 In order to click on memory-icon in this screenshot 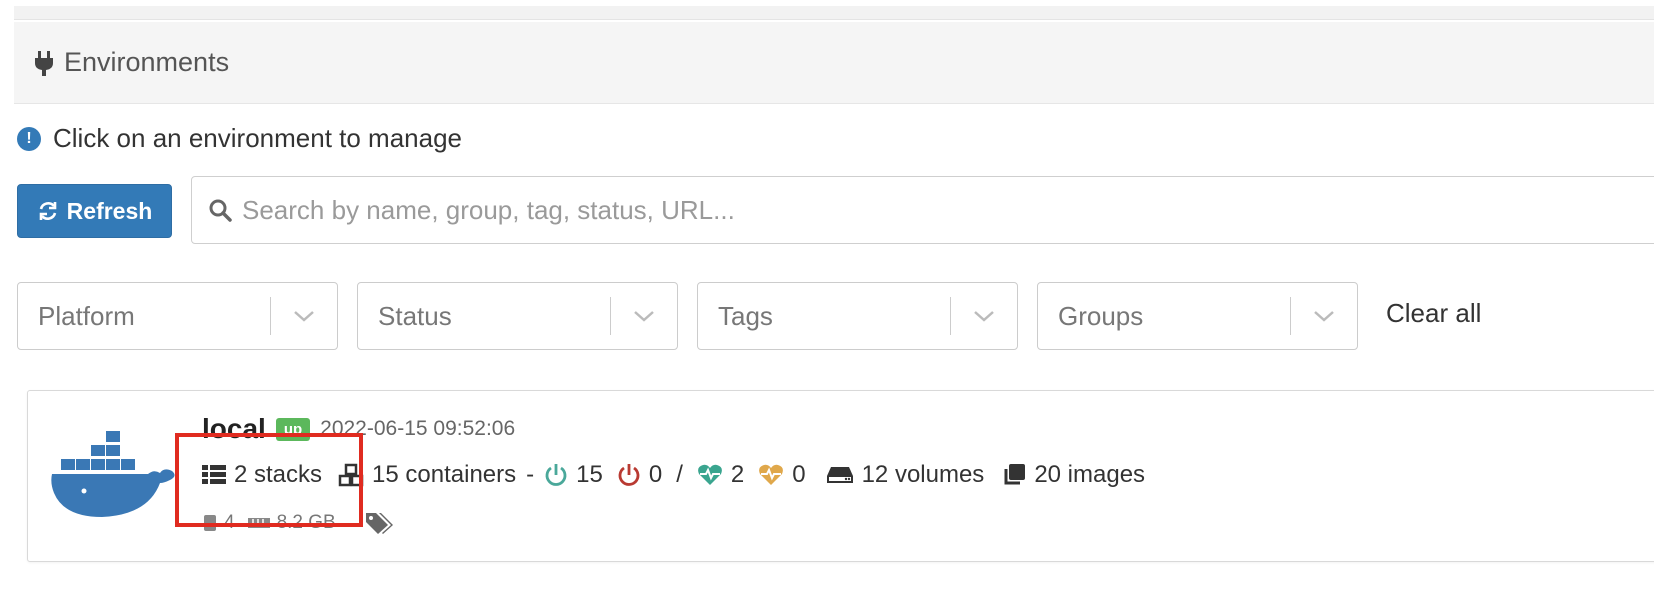, I will do `click(259, 523)`.